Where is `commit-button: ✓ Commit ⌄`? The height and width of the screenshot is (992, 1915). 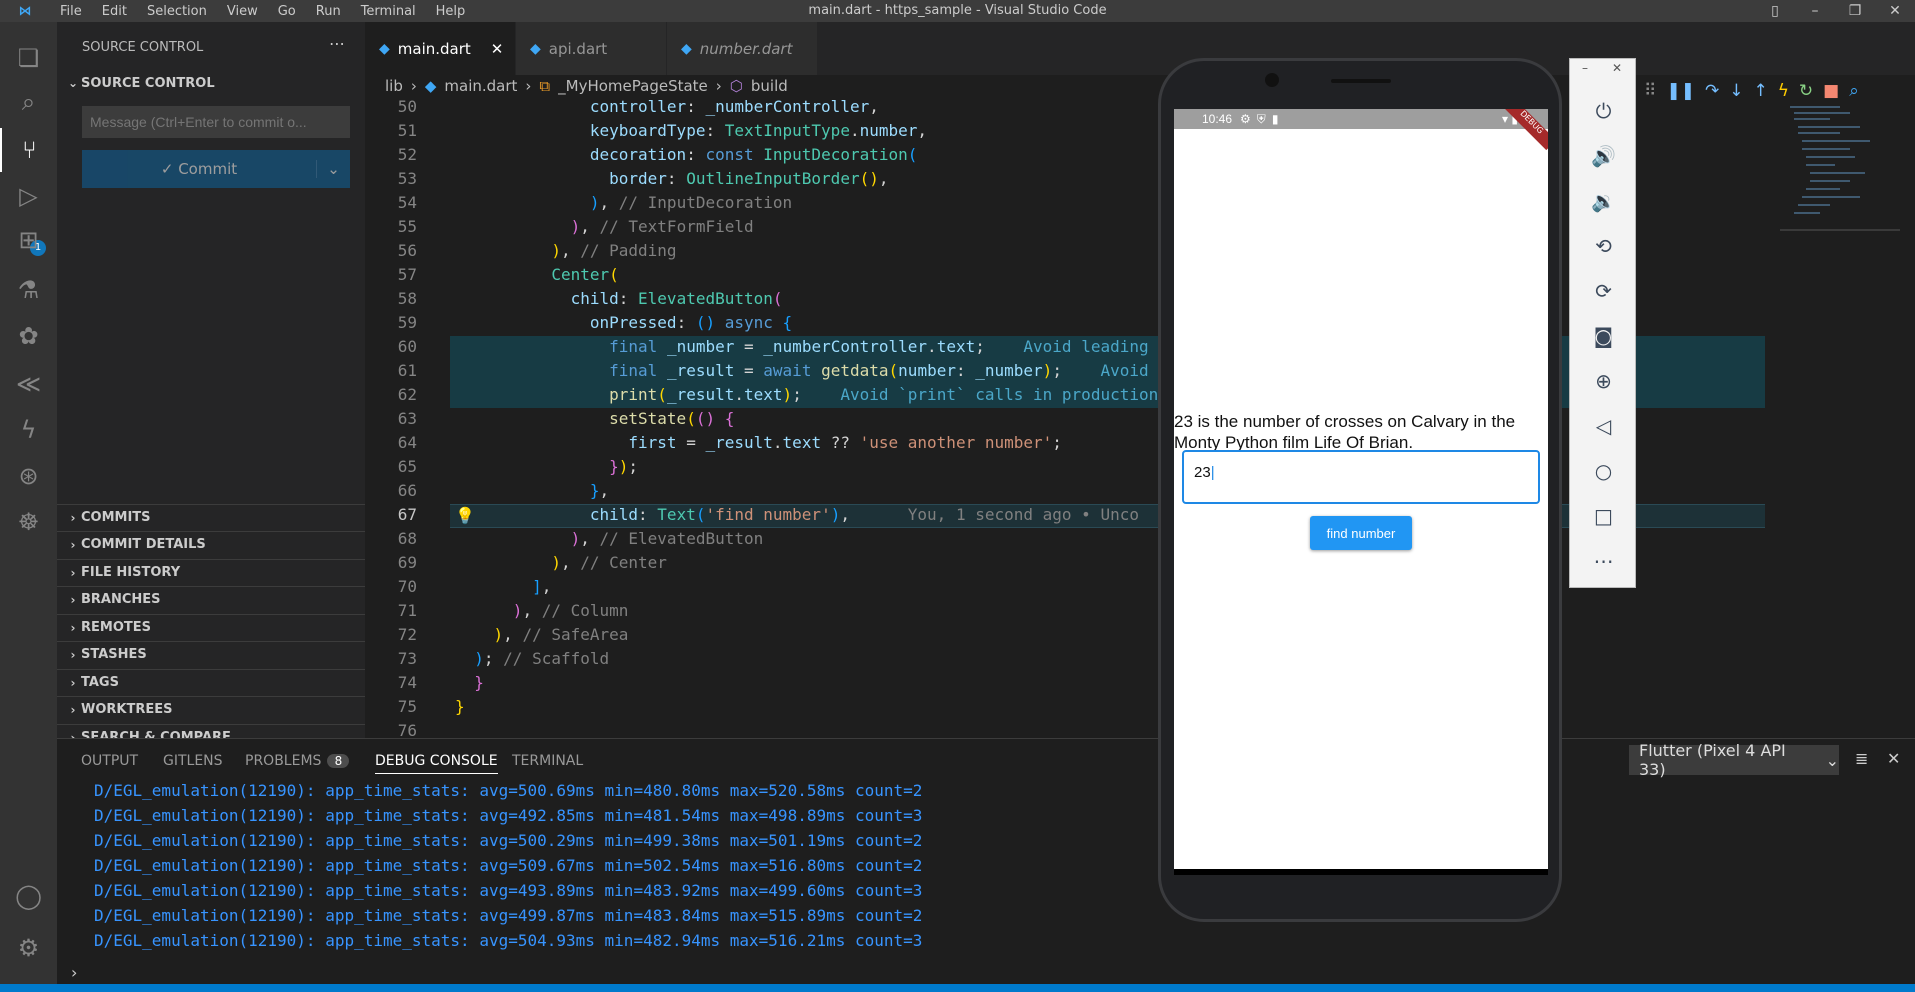
commit-button: ✓ Commit ⌄ is located at coordinates (216, 169).